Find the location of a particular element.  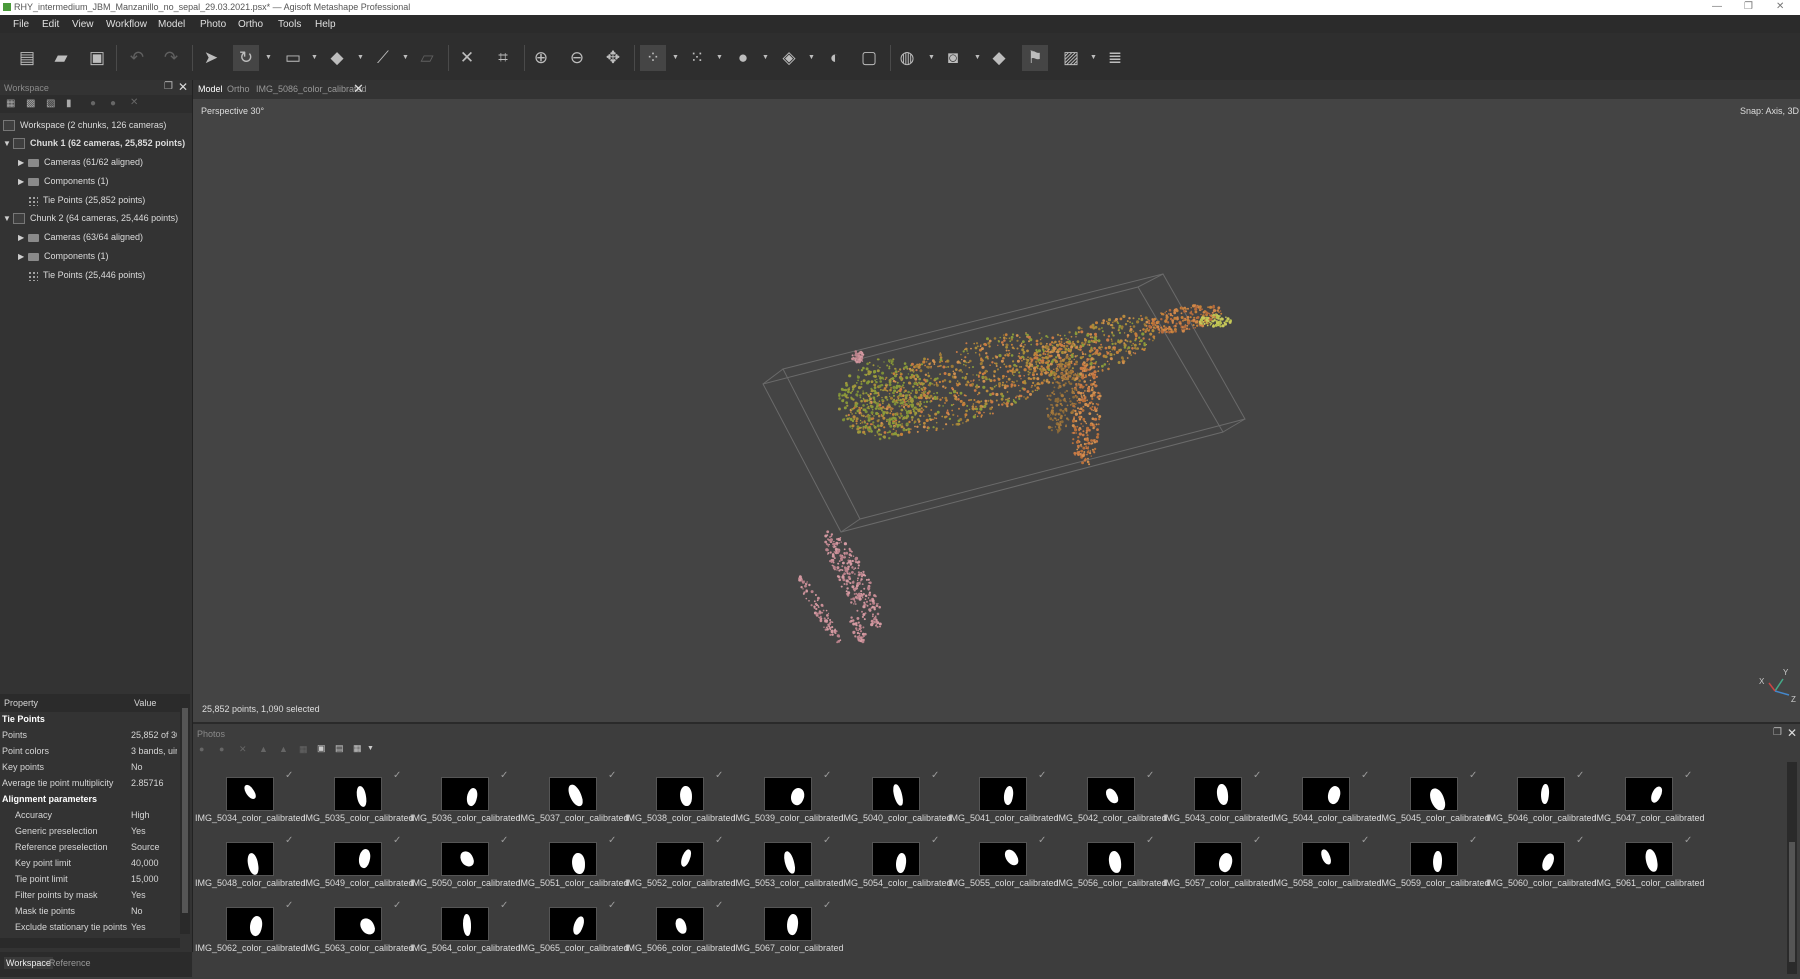

tiled-model-icon: ◈ is located at coordinates (789, 58).